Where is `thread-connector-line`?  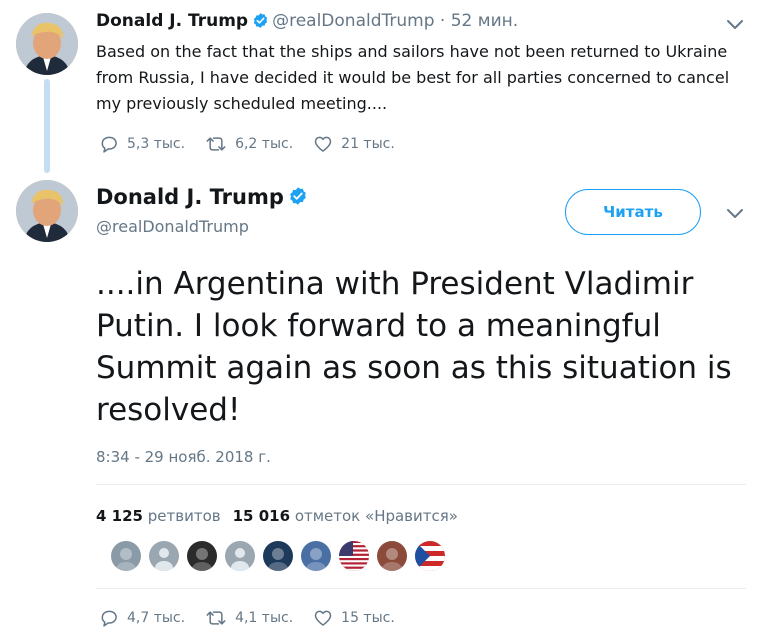 thread-connector-line is located at coordinates (47, 126).